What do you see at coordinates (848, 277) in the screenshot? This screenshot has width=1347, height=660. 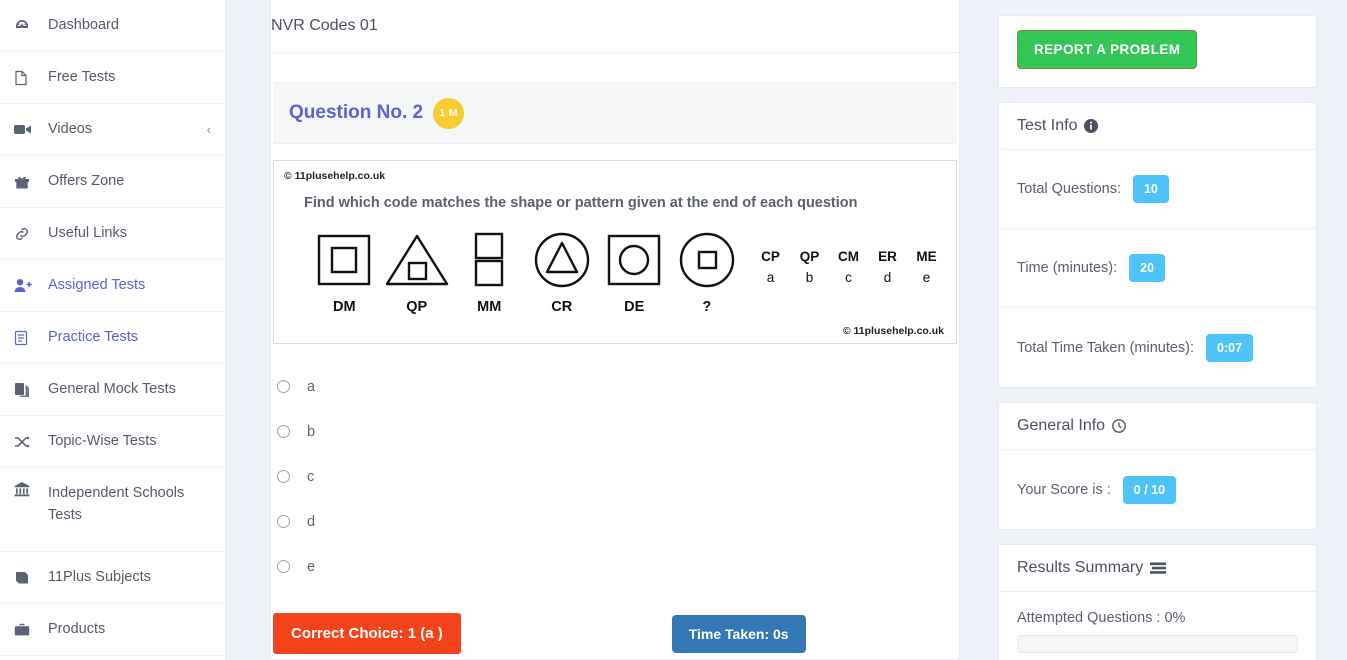 I see `code-letter: c` at bounding box center [848, 277].